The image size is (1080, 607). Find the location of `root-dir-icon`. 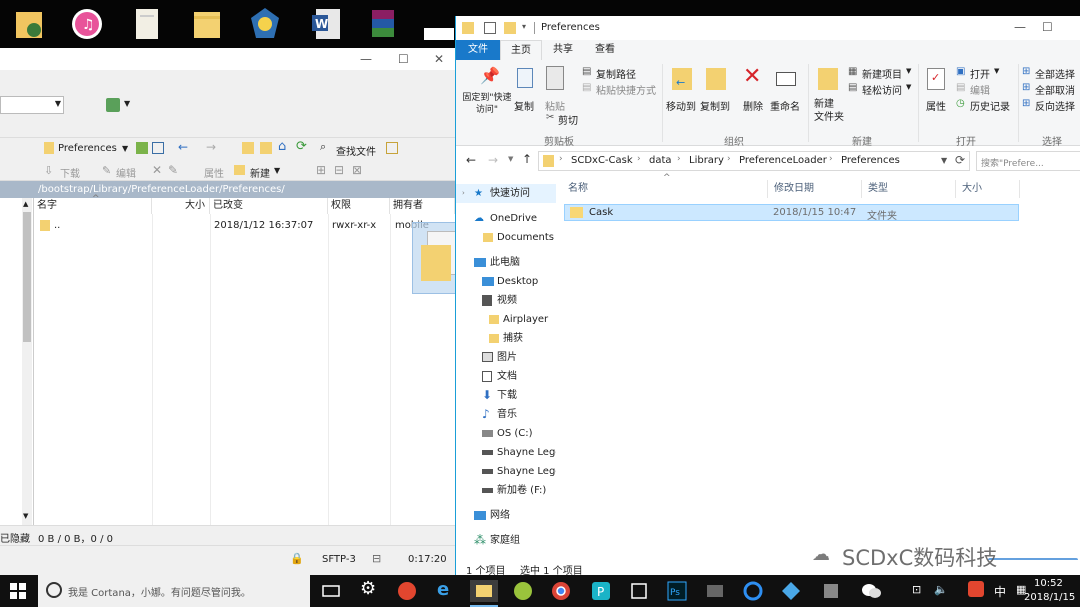

root-dir-icon is located at coordinates (266, 148).